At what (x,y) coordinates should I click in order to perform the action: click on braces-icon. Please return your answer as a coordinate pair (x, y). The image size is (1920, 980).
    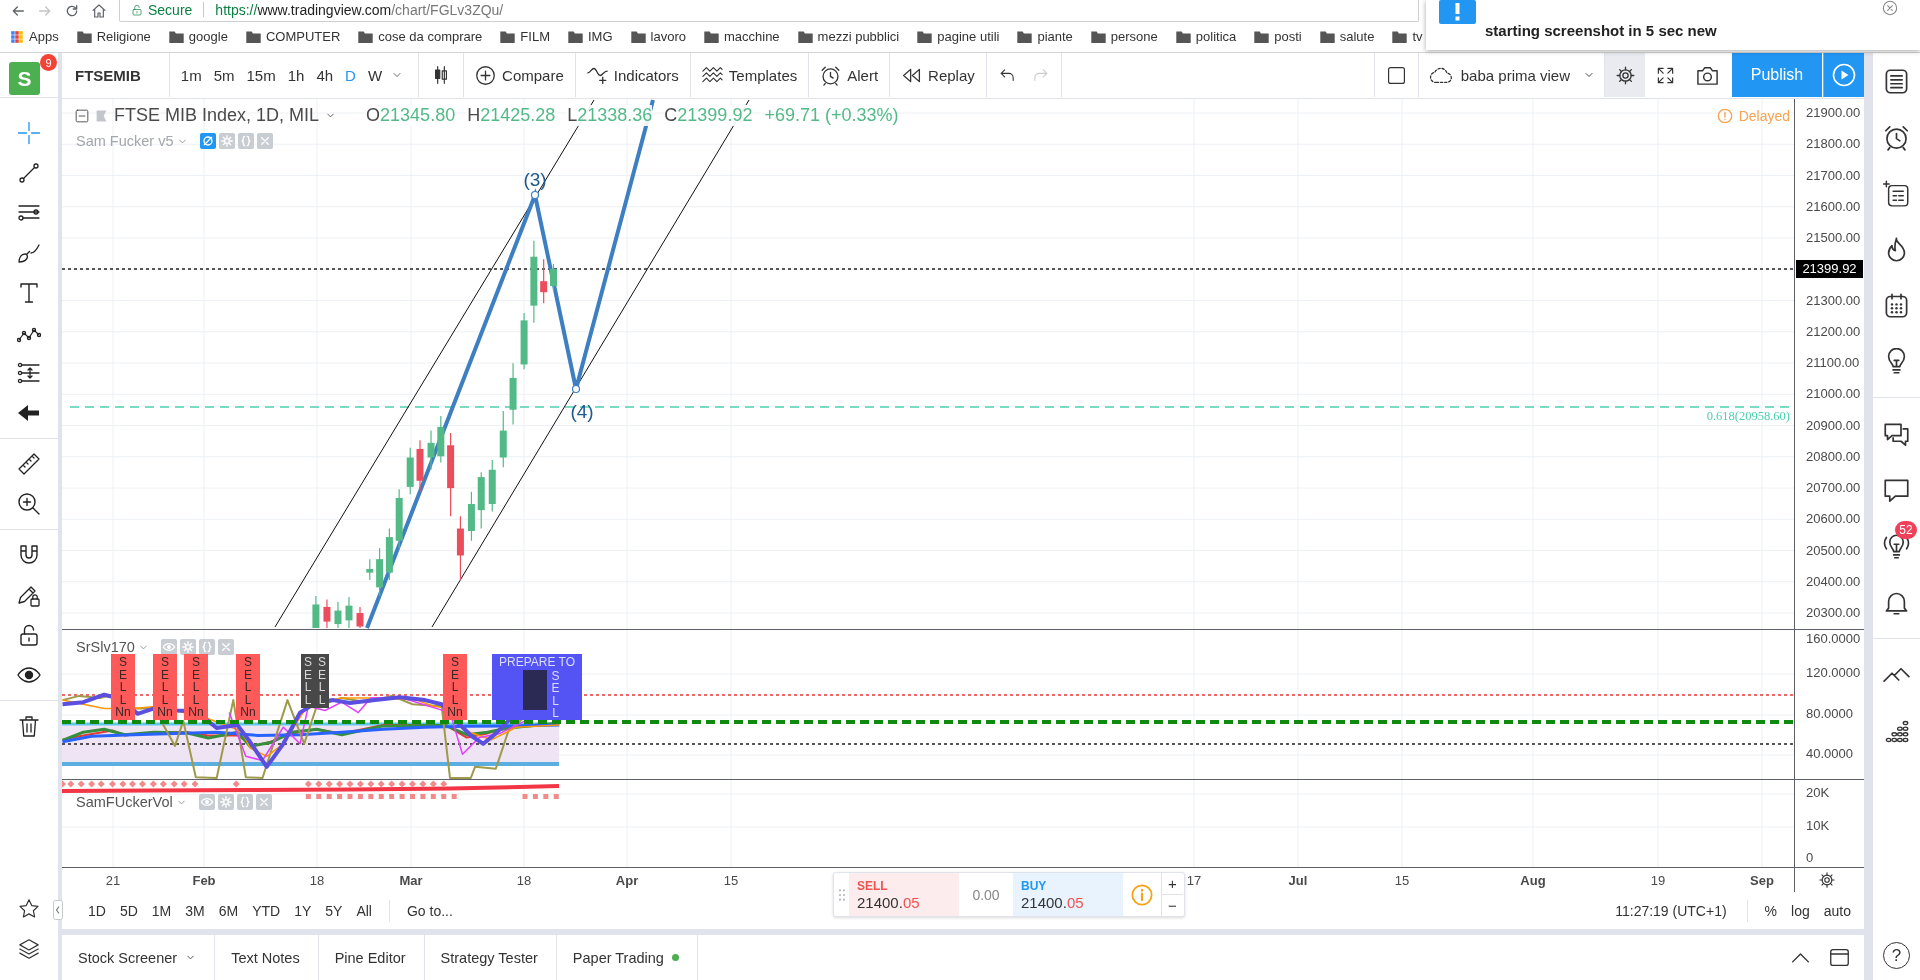
    Looking at the image, I should click on (206, 647).